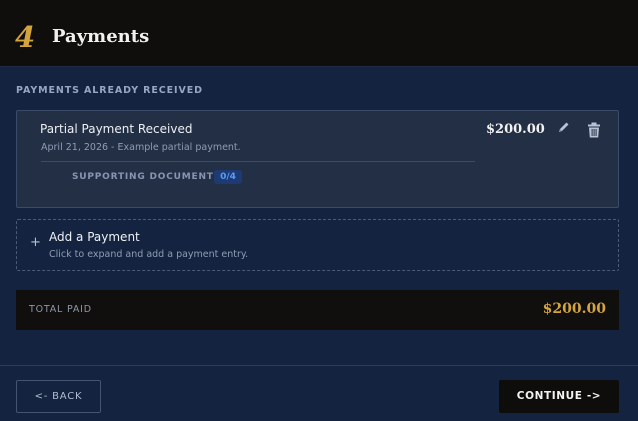 The width and height of the screenshot is (638, 421). I want to click on footer-divider, so click(319, 365).